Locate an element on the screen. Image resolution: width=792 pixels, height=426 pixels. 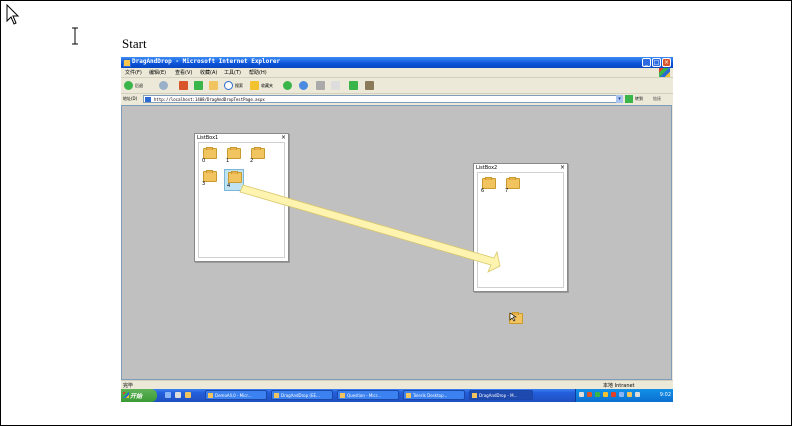
windows-flag-icon is located at coordinates (126, 395).